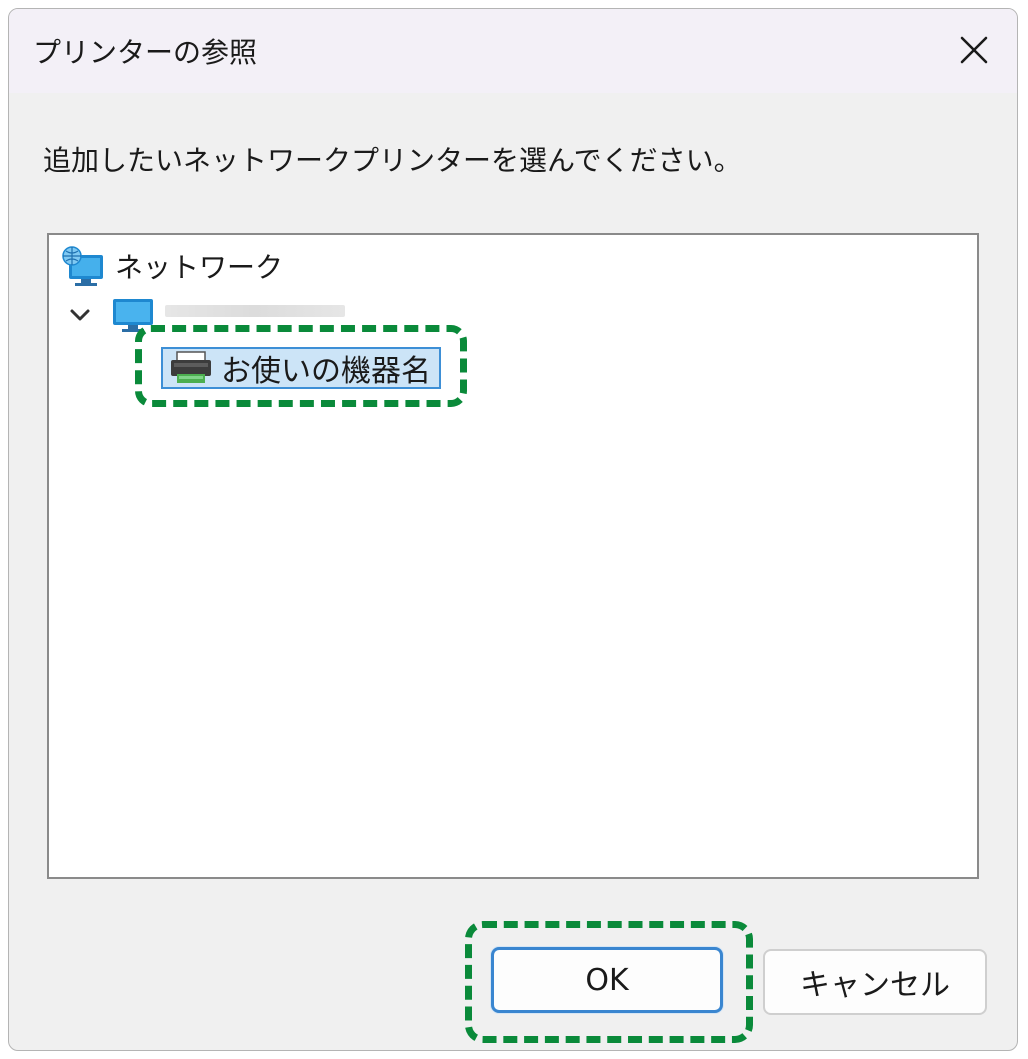  I want to click on cancel-button: キャンセル, so click(875, 982).